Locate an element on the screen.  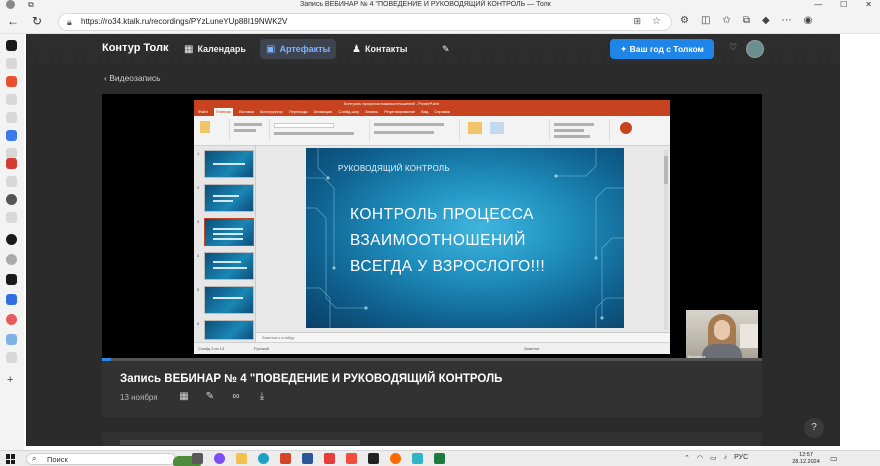
ppt-tab: Вставка is located at coordinates (246, 111).